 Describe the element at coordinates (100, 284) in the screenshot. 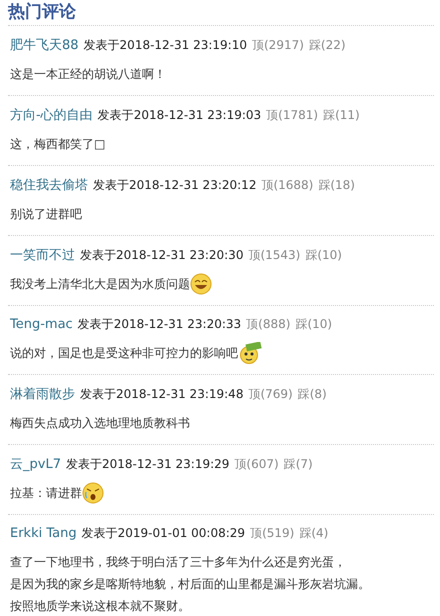

I see `comment-text: 我没考上清华北大是因为水质问题` at that location.